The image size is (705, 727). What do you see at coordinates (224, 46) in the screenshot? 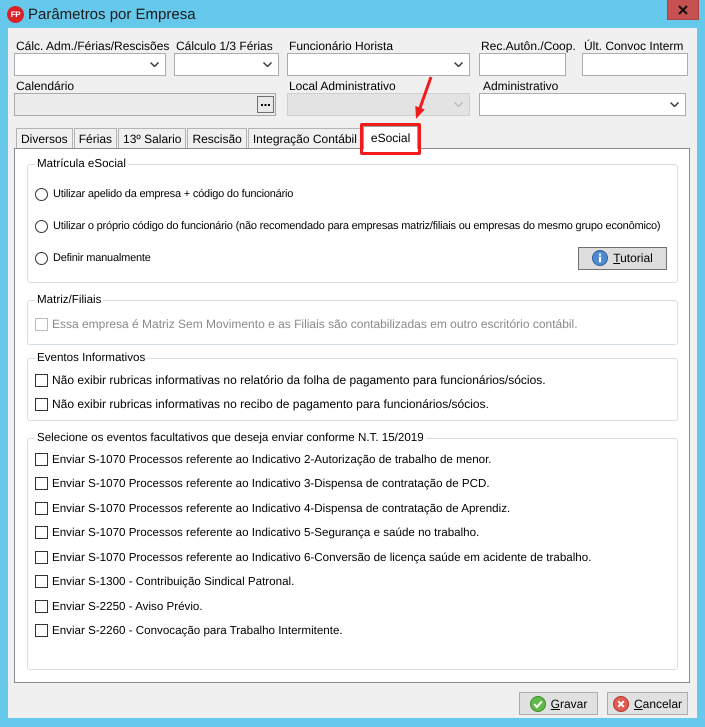
I see `field-label: Cálculo 1/3 Férias` at bounding box center [224, 46].